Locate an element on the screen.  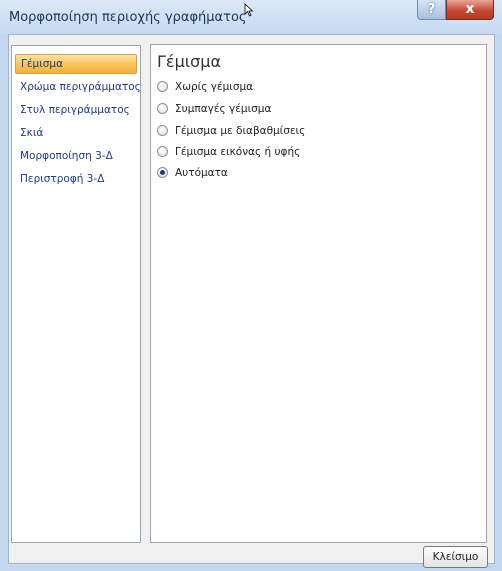
radio-button-selected is located at coordinates (162, 172).